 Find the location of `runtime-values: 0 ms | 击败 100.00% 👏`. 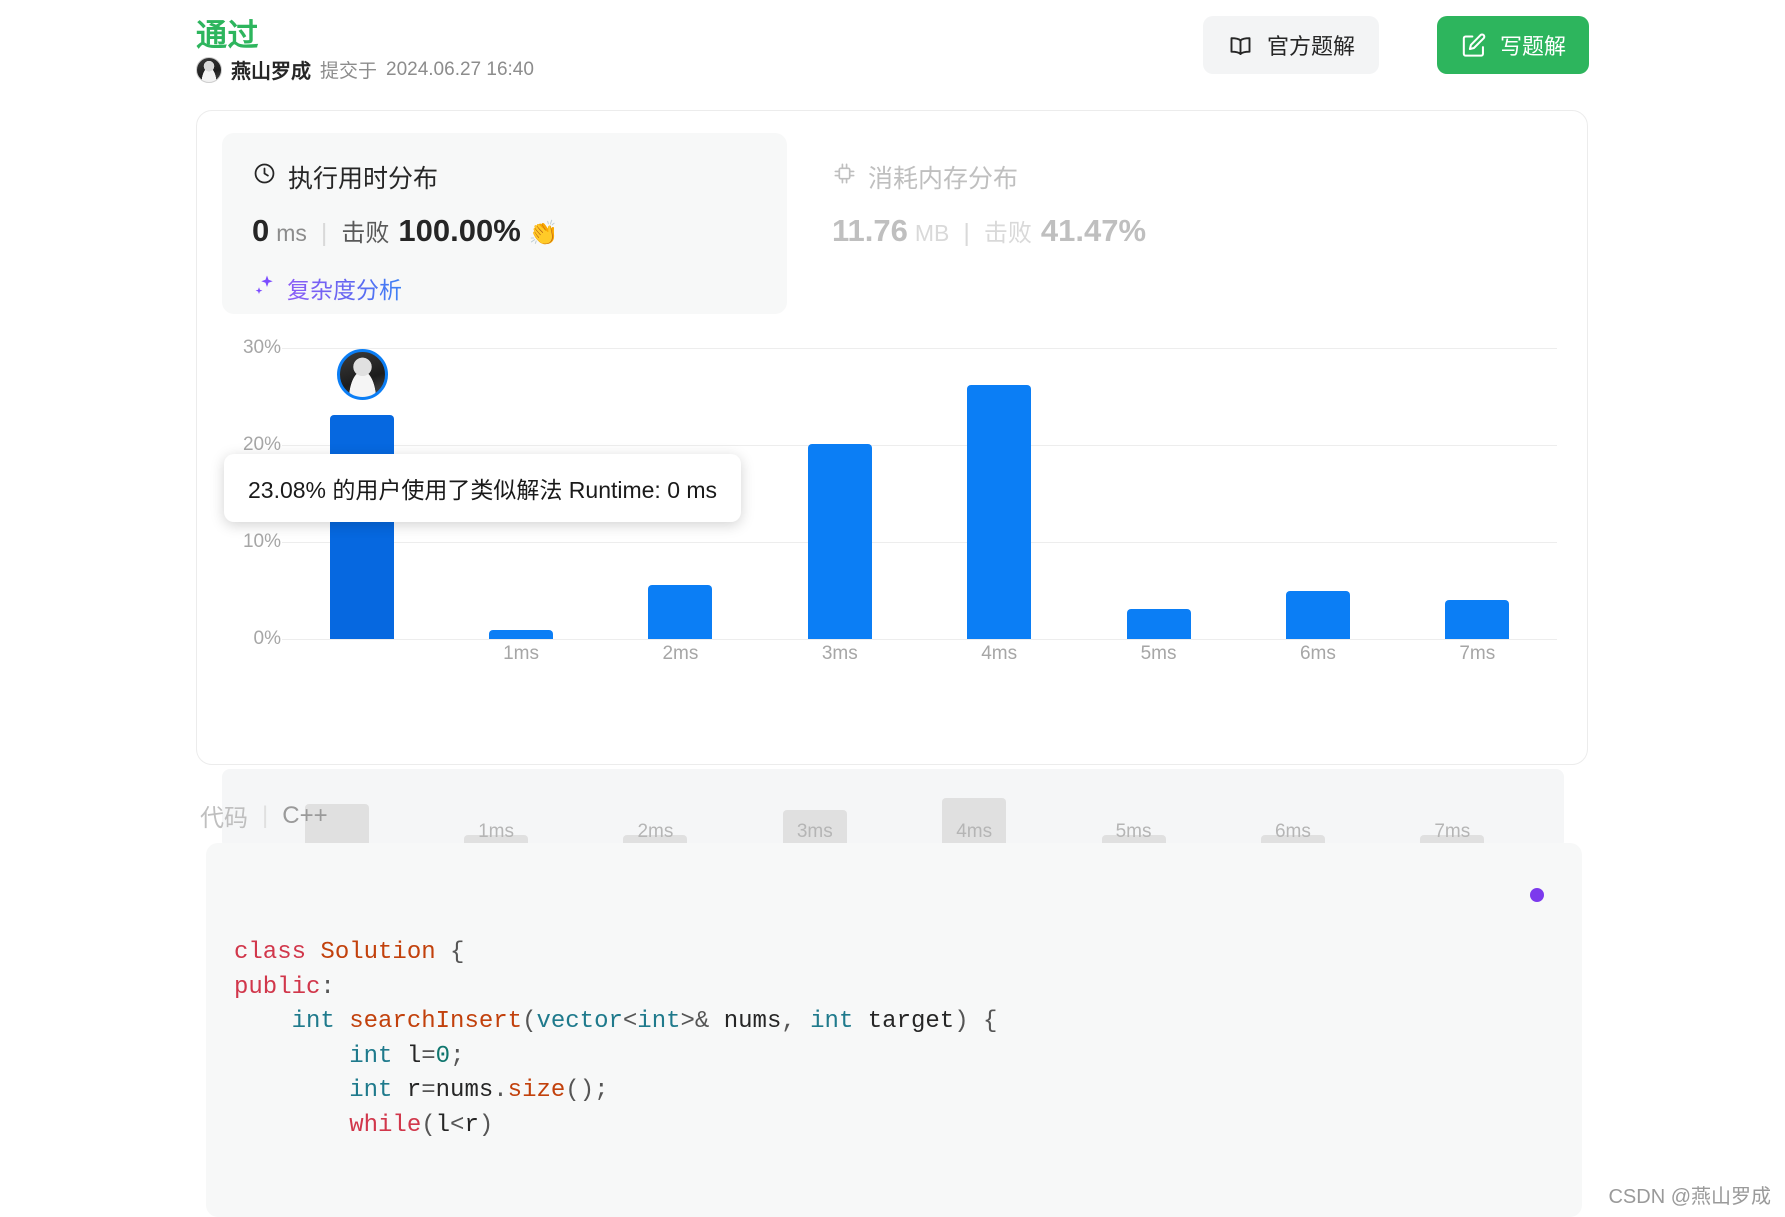

runtime-values: 0 ms | 击败 100.00% 👏 is located at coordinates (504, 231).